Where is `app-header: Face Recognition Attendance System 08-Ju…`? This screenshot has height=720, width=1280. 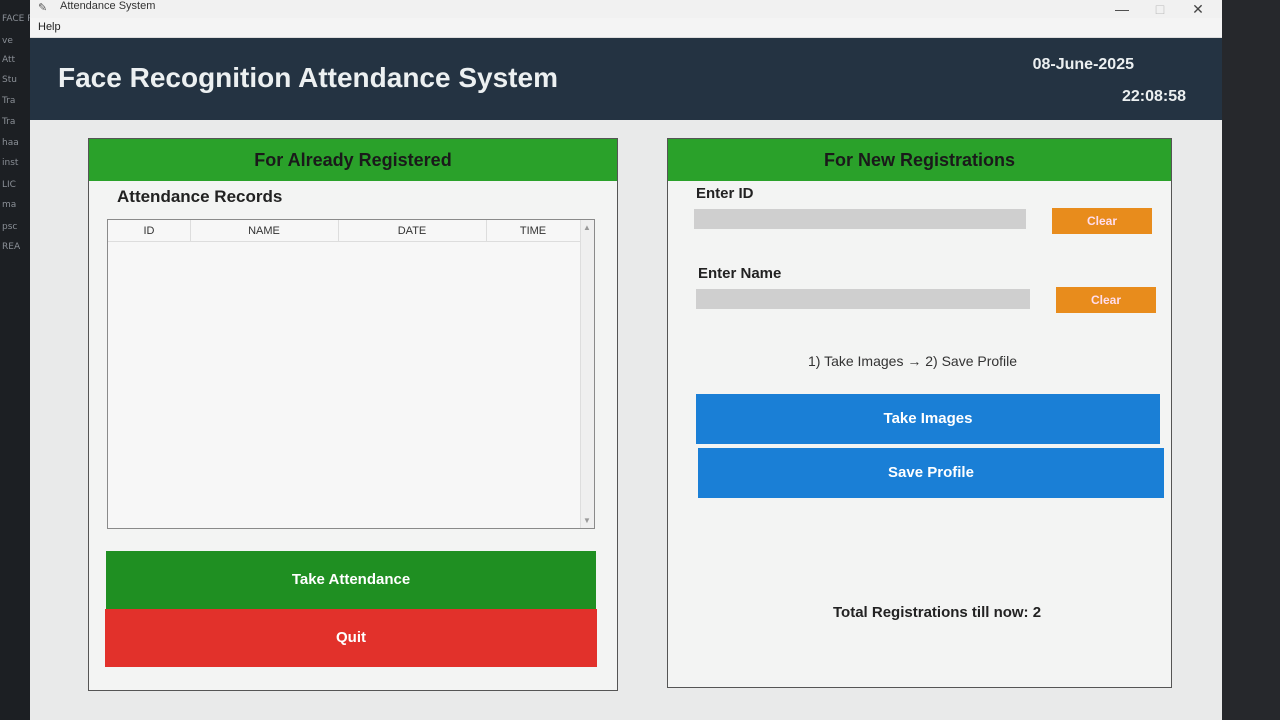
app-header: Face Recognition Attendance System 08-Ju… is located at coordinates (626, 79).